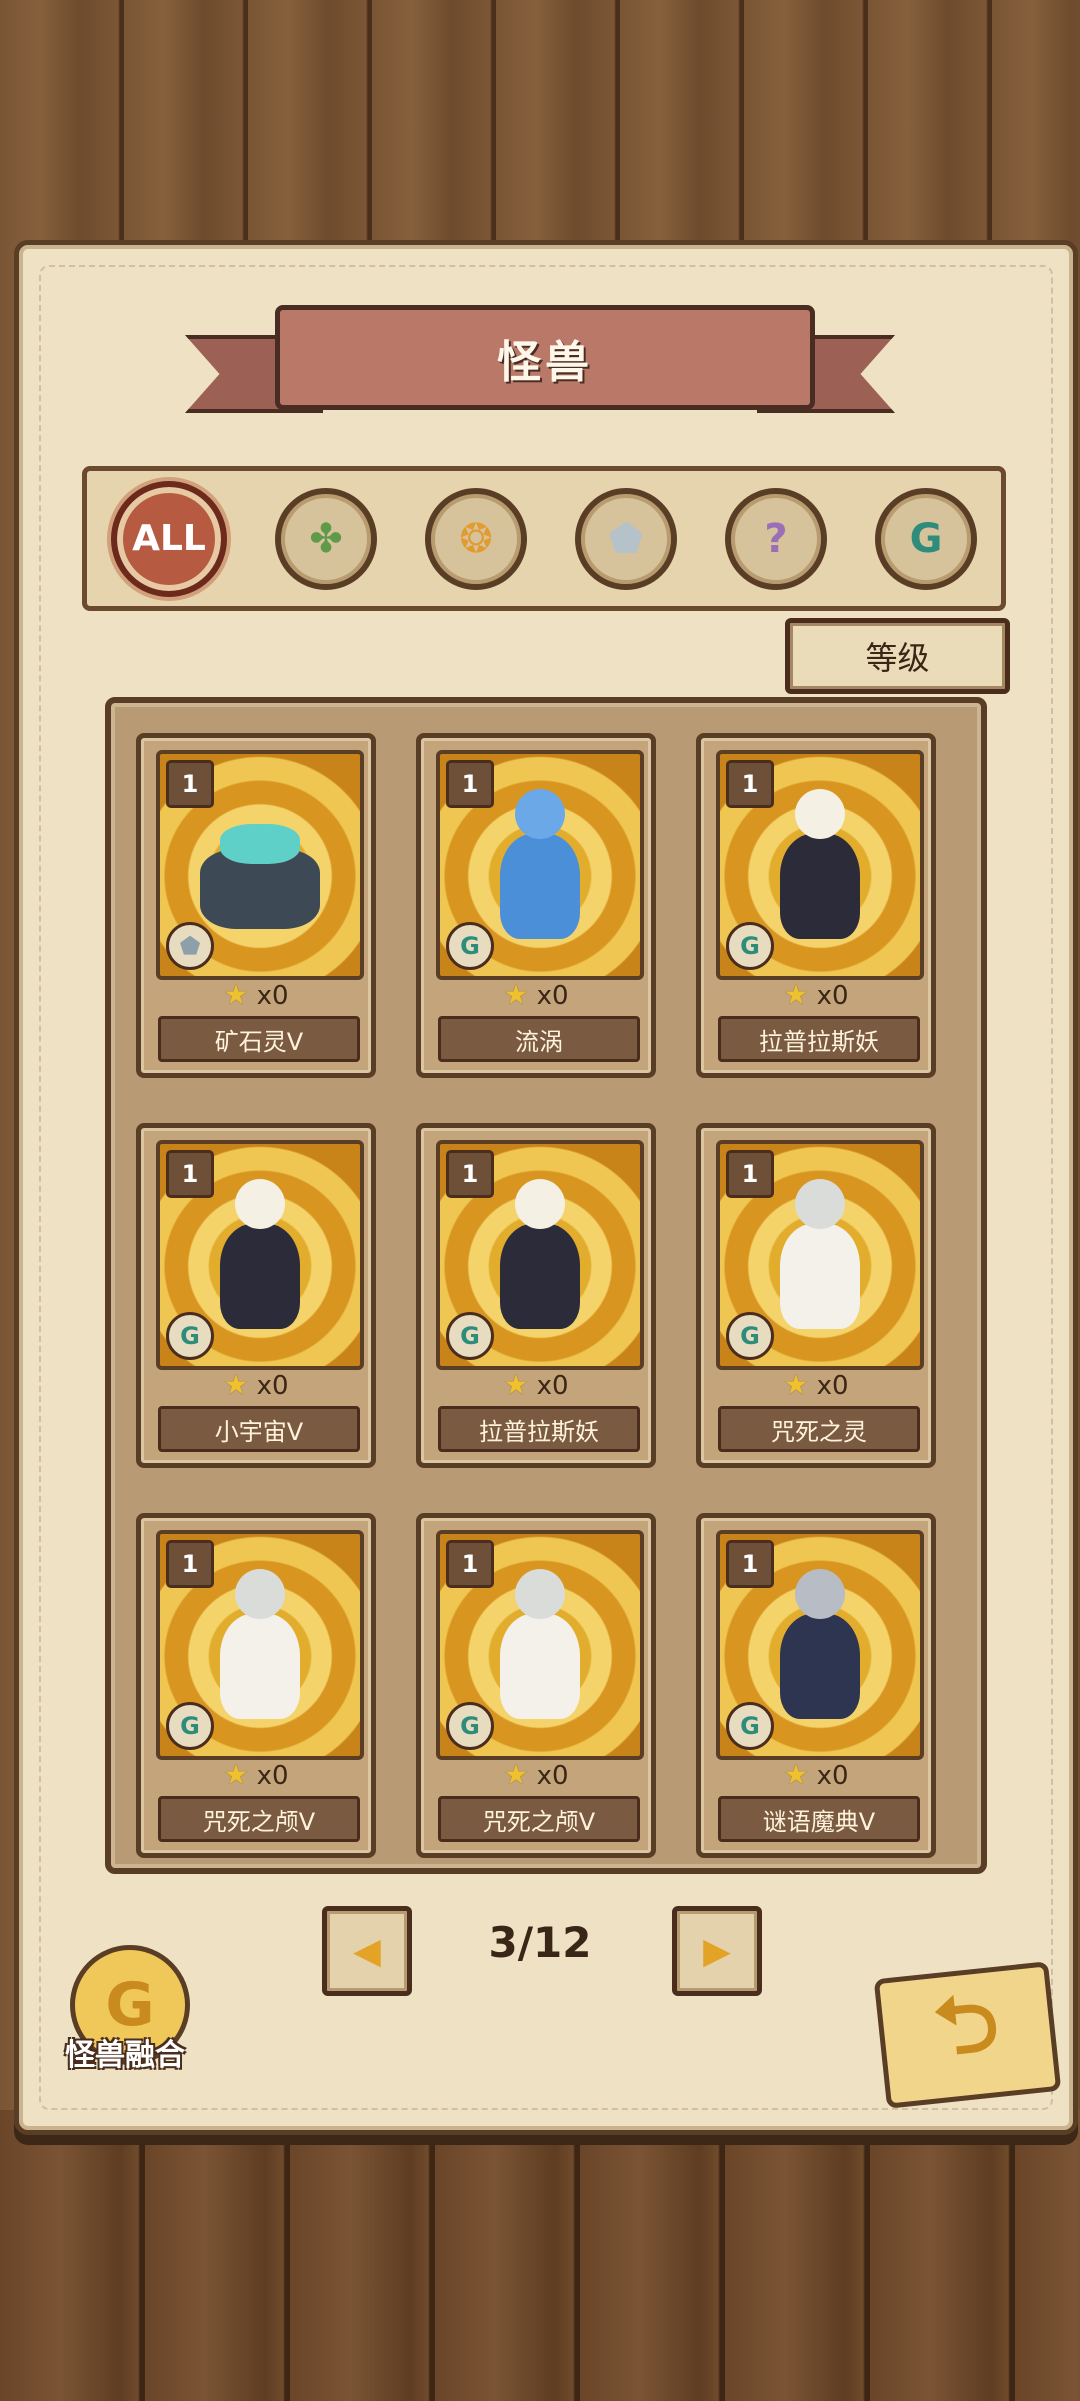  I want to click on filter-mineral-button: ⬟, so click(626, 538).